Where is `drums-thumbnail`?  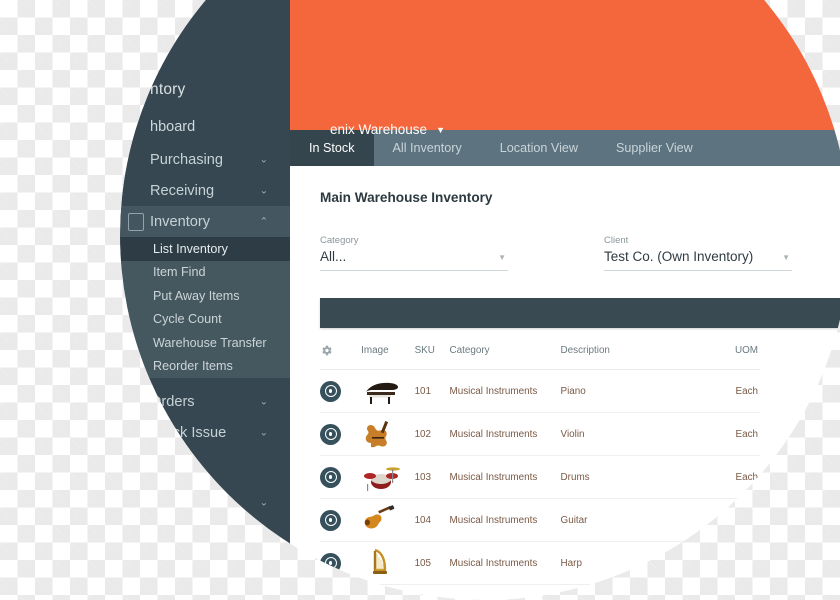
drums-thumbnail is located at coordinates (382, 479).